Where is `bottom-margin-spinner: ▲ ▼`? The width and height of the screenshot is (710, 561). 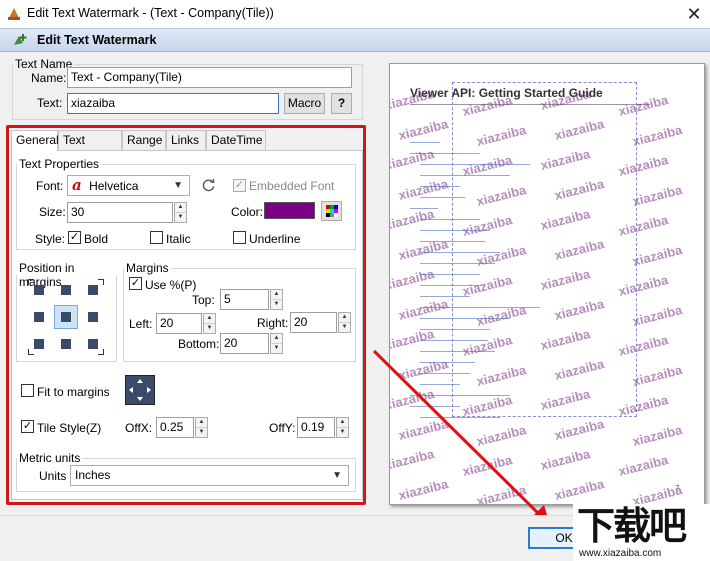
bottom-margin-spinner: ▲ ▼ is located at coordinates (276, 343).